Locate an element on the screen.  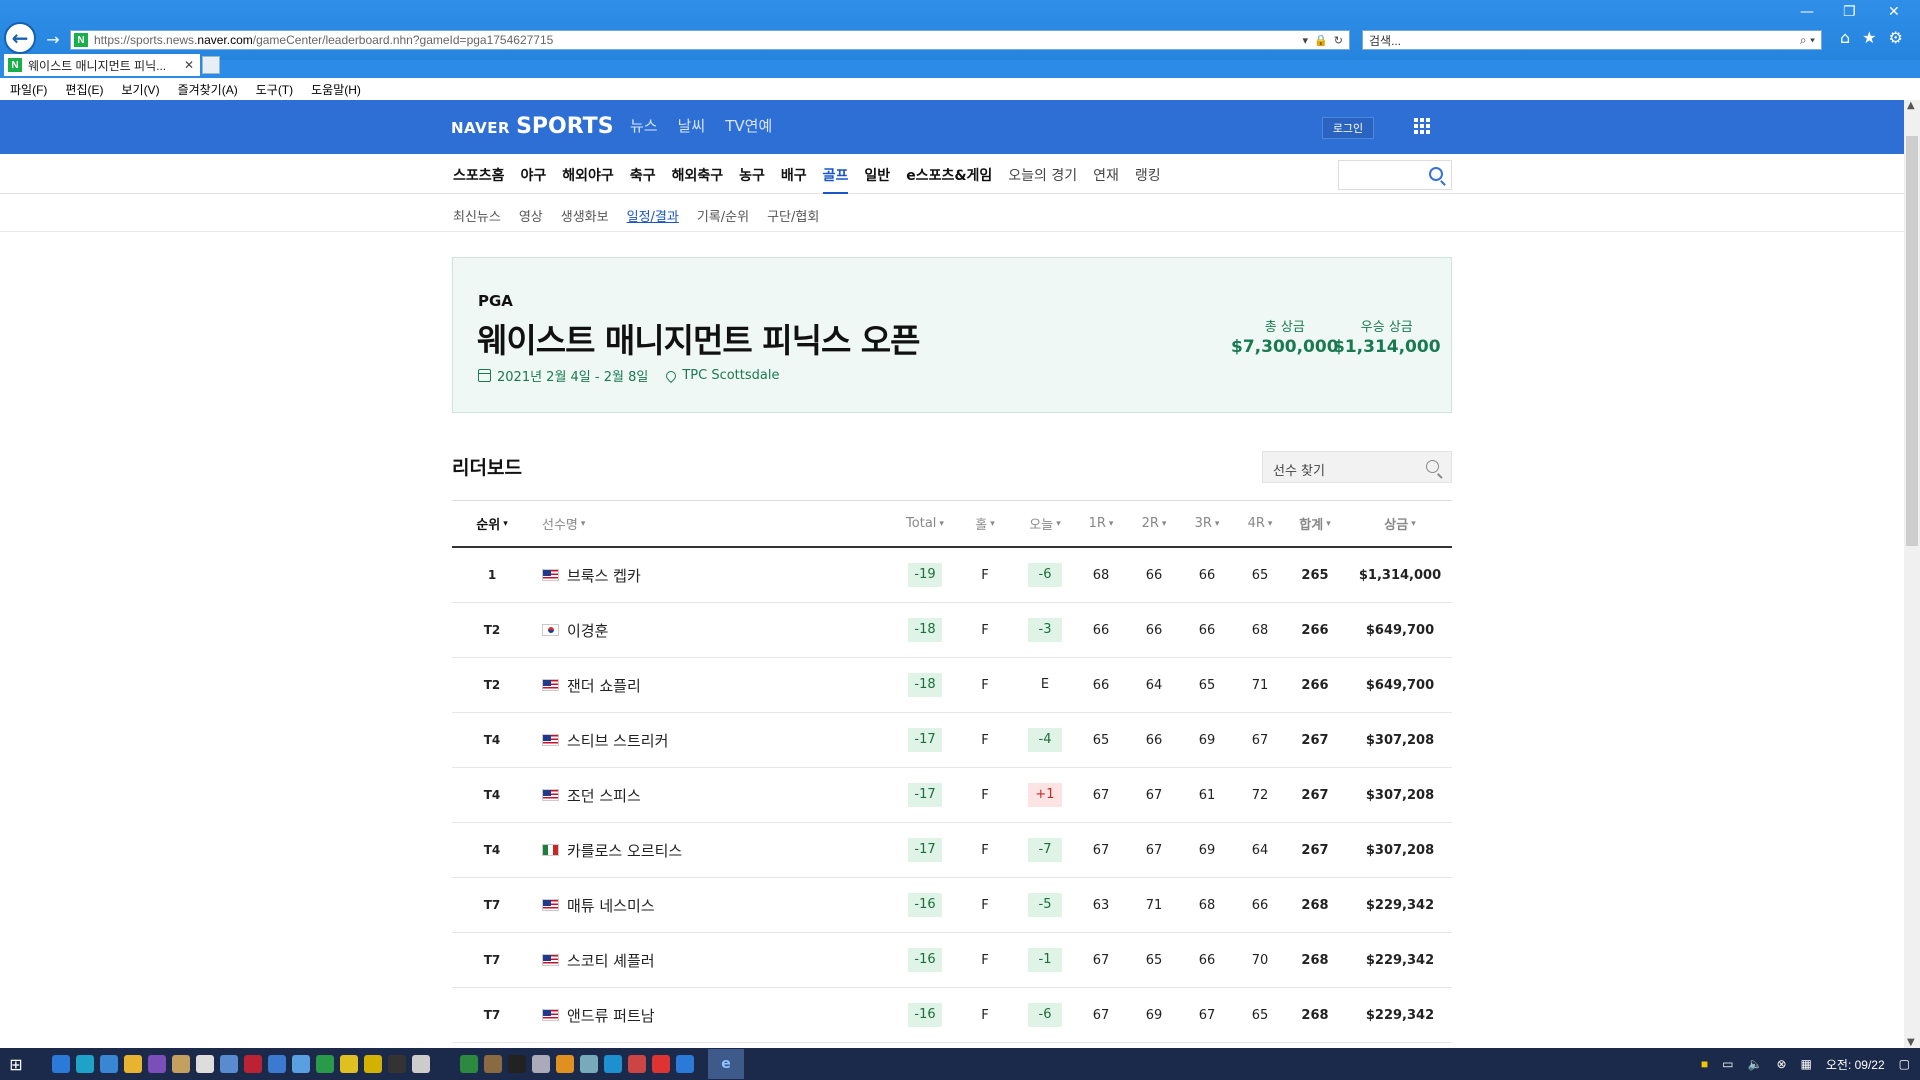
player-cell: 스코티 셰플러 is located at coordinates (692, 960).